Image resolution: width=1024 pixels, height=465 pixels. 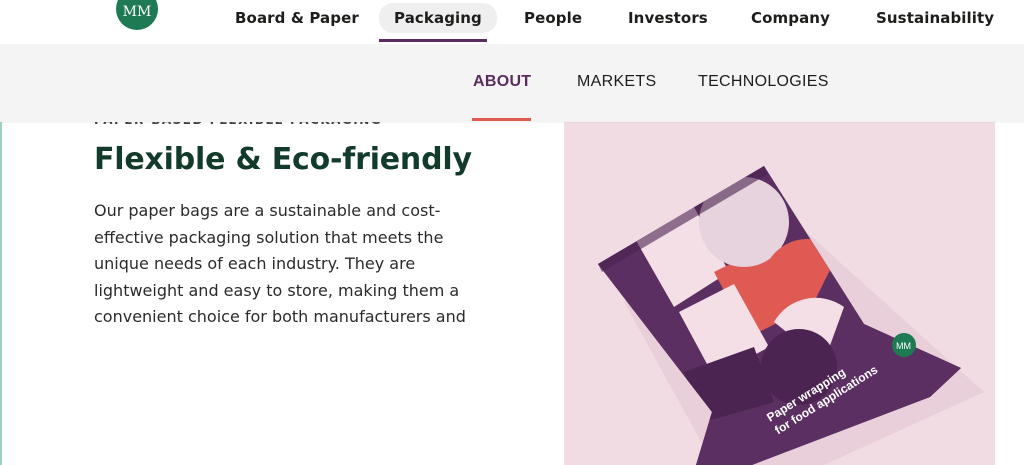 What do you see at coordinates (433, 40) in the screenshot?
I see `nav-active-indicator` at bounding box center [433, 40].